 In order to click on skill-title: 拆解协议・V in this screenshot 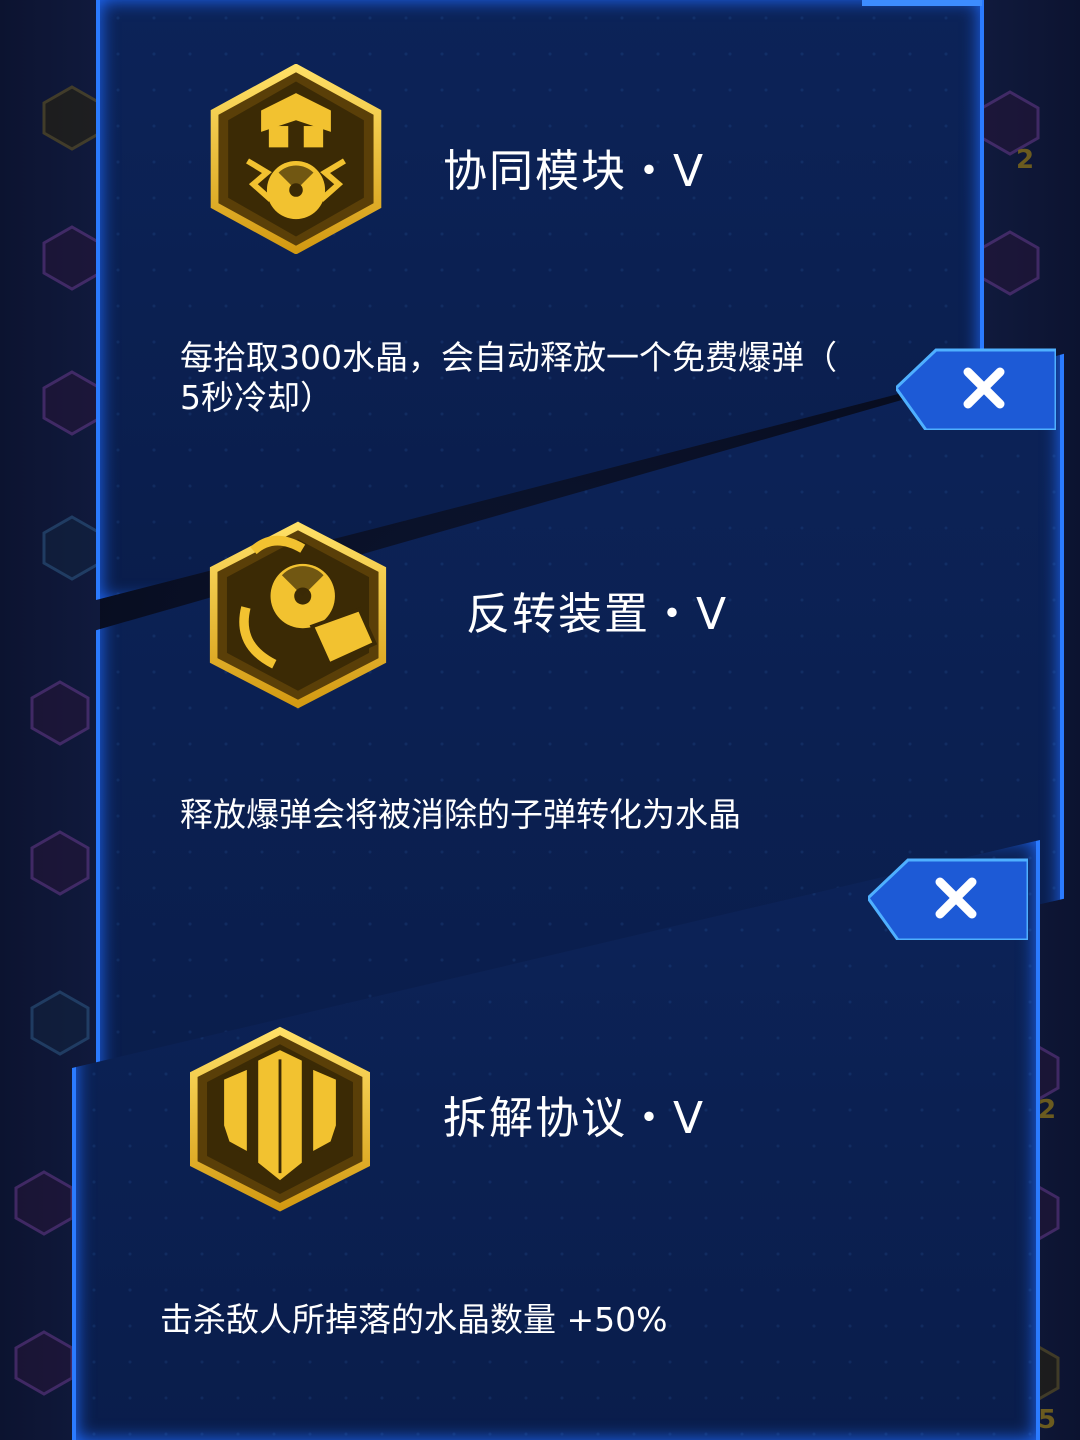, I will do `click(574, 1118)`.